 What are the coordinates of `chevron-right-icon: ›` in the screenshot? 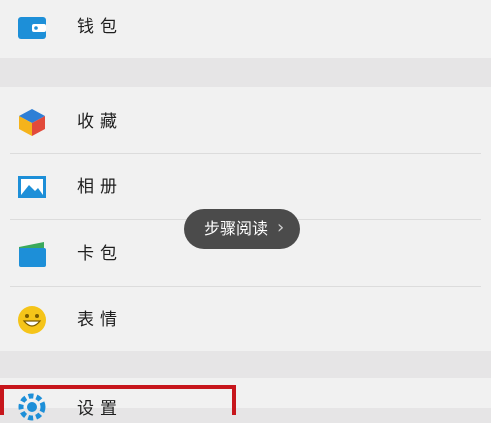 It's located at (281, 227).